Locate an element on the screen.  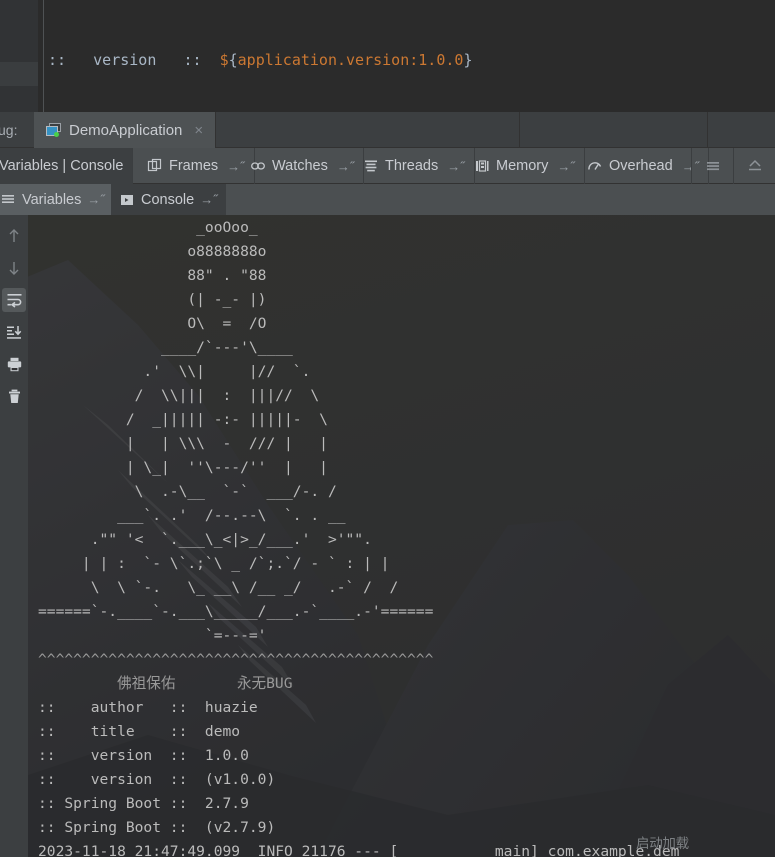
editor-gutter-divider is located at coordinates (43, 56).